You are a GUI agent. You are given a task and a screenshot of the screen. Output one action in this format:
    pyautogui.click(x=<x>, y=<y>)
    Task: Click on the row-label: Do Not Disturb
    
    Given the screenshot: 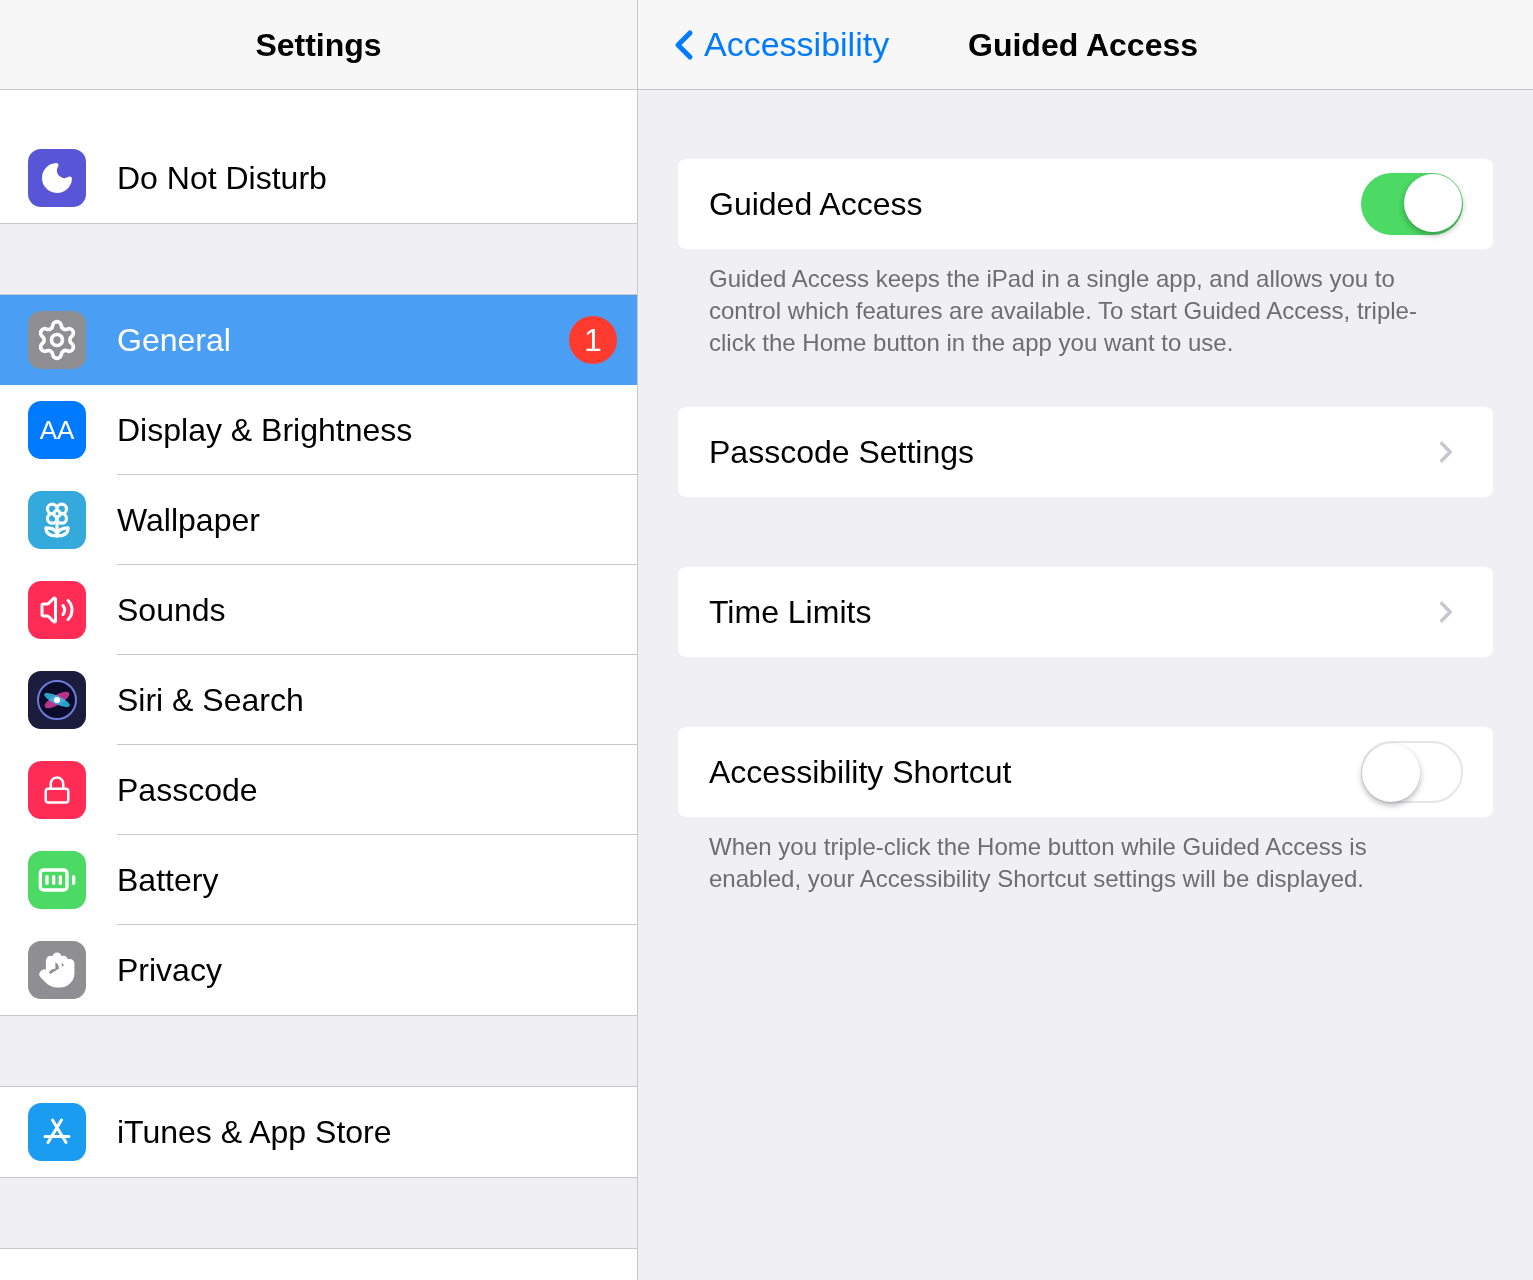 What is the action you would take?
    pyautogui.click(x=222, y=178)
    